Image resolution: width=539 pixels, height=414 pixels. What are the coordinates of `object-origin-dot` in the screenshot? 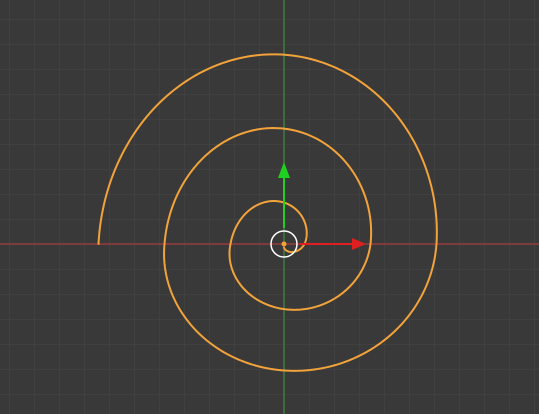 It's located at (284, 244).